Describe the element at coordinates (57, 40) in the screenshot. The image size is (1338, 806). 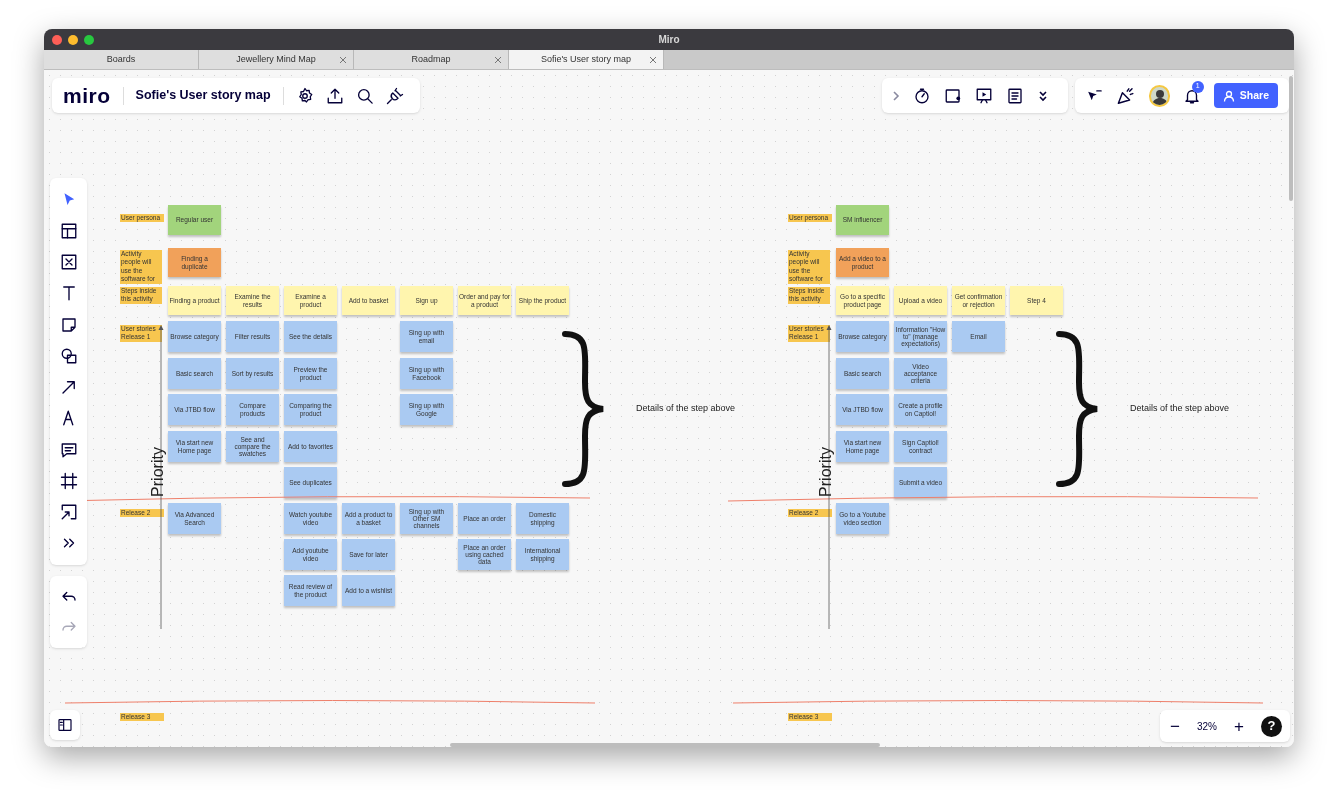
I see `close-window-button` at that location.